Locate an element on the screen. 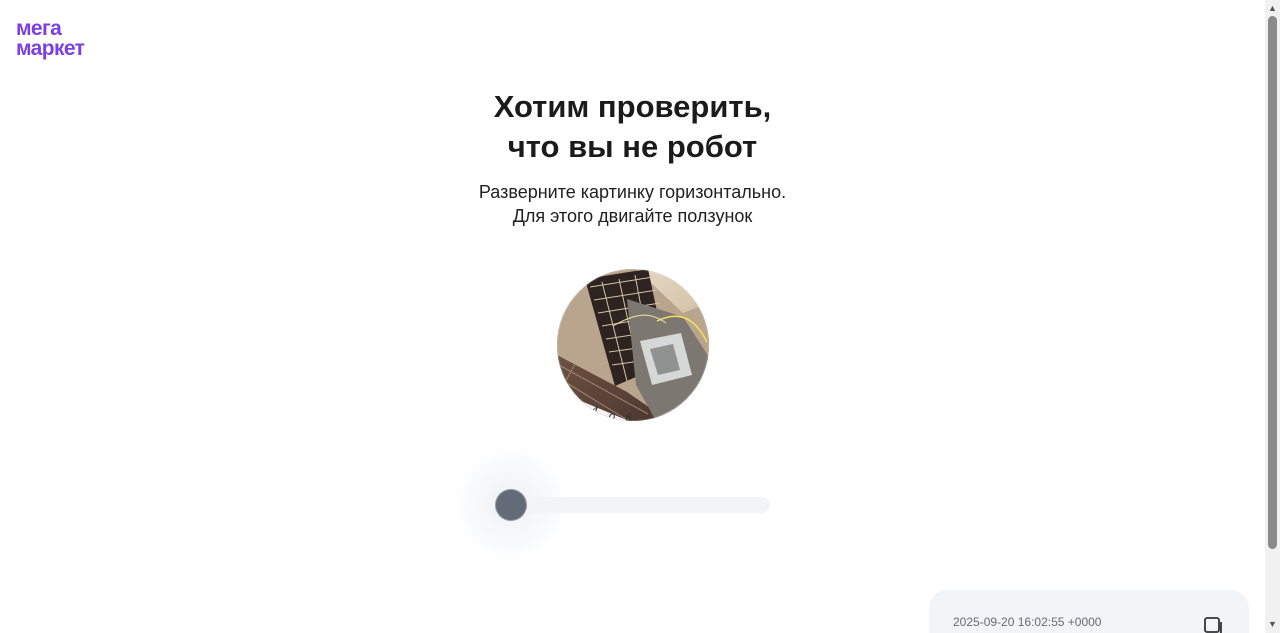 Image resolution: width=1280 pixels, height=633 pixels. rotation-slider-thumb is located at coordinates (511, 505).